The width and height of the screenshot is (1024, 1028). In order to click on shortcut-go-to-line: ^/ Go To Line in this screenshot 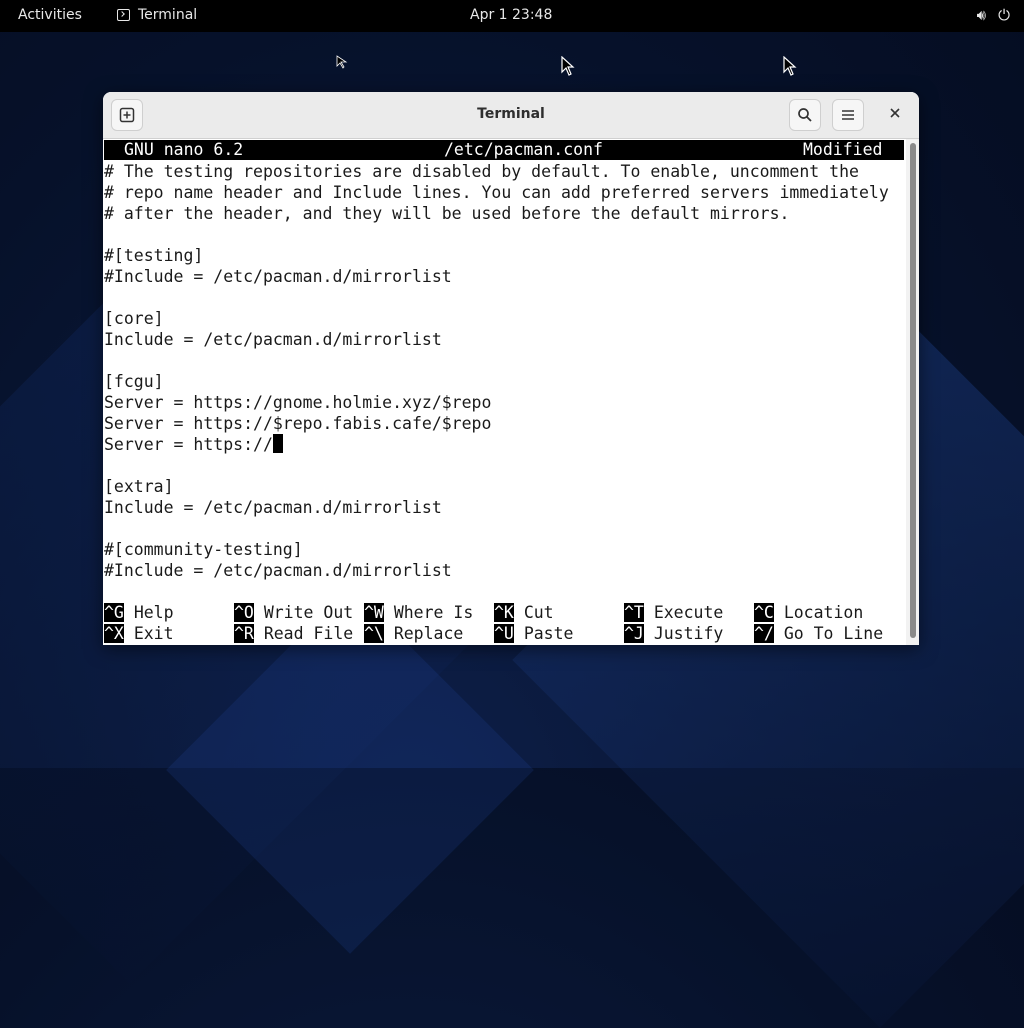, I will do `click(818, 633)`.